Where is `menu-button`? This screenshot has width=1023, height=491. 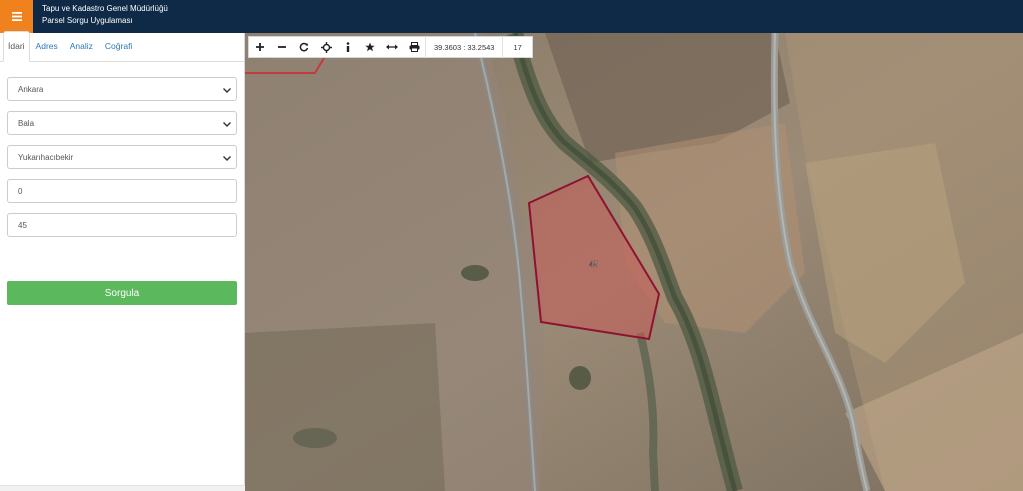
menu-button is located at coordinates (16, 16).